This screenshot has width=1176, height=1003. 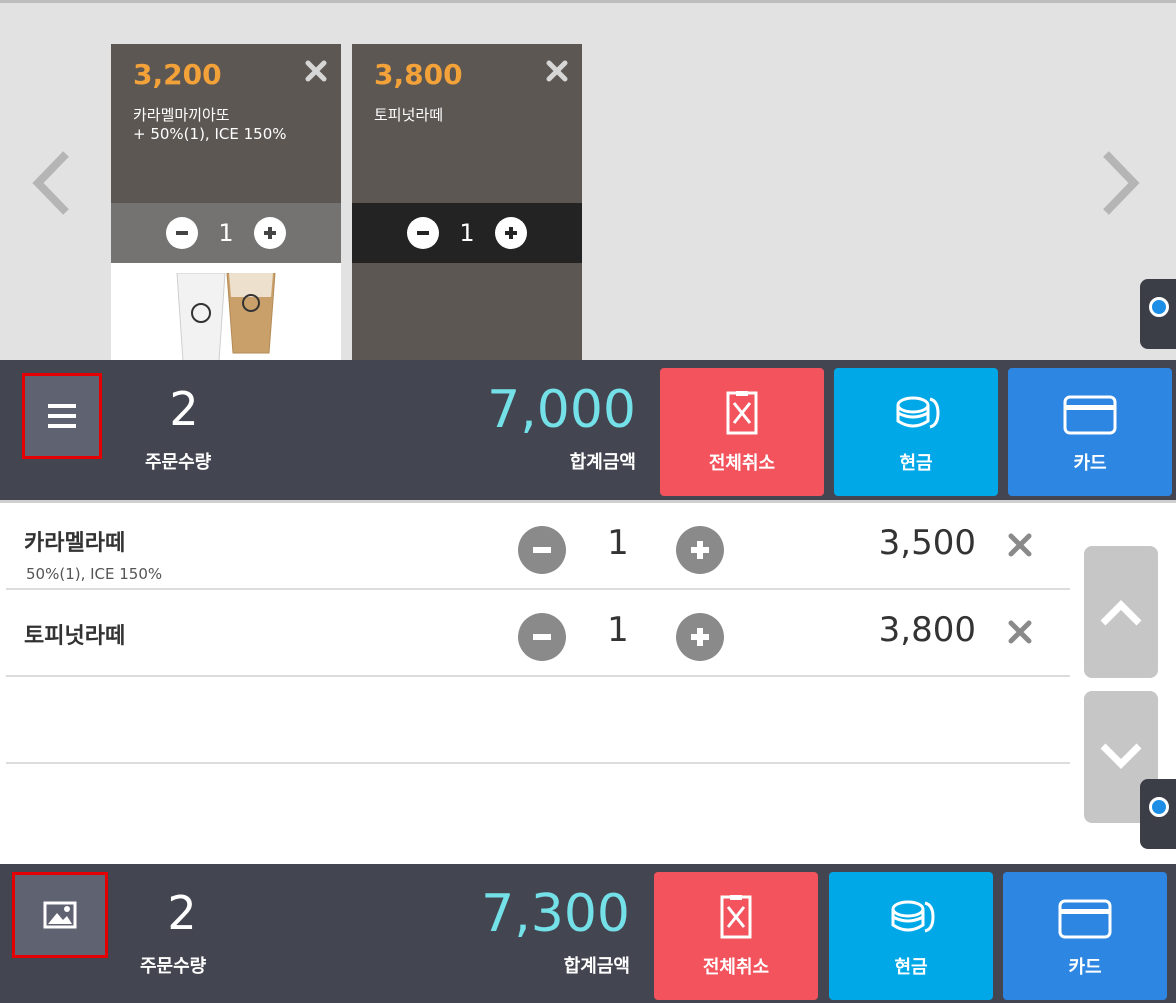 What do you see at coordinates (1121, 756) in the screenshot?
I see `chevron-down-icon` at bounding box center [1121, 756].